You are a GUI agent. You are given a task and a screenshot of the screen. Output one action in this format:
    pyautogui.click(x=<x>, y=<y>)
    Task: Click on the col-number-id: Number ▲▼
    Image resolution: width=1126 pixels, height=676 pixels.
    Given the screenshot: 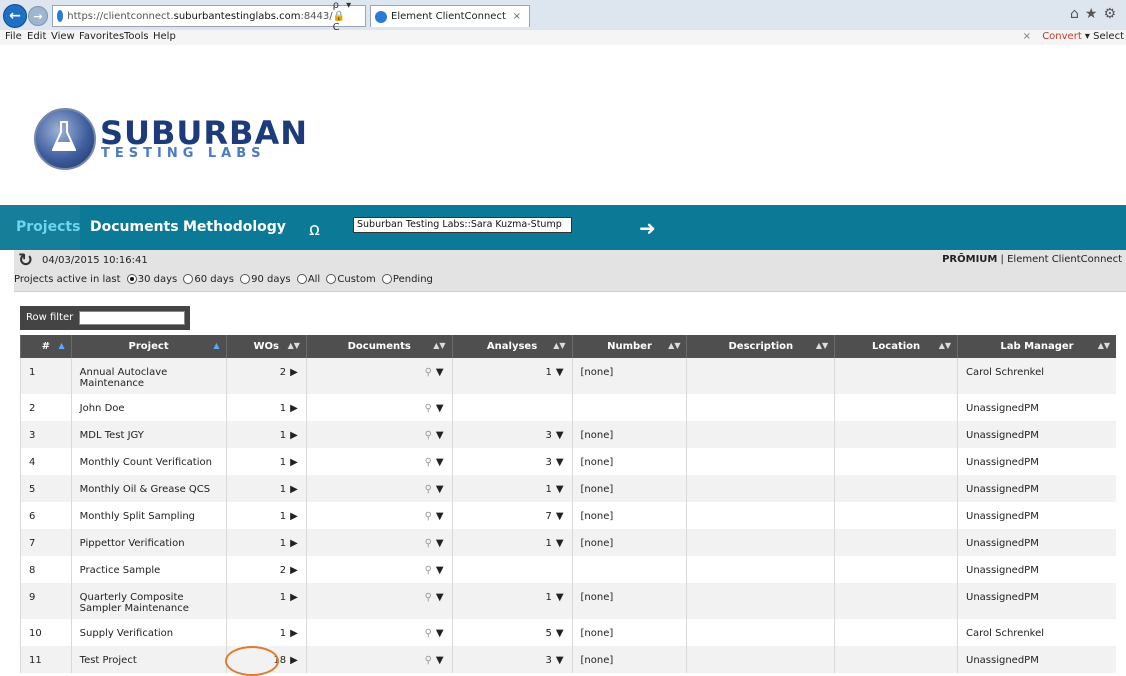 What is the action you would take?
    pyautogui.click(x=629, y=346)
    